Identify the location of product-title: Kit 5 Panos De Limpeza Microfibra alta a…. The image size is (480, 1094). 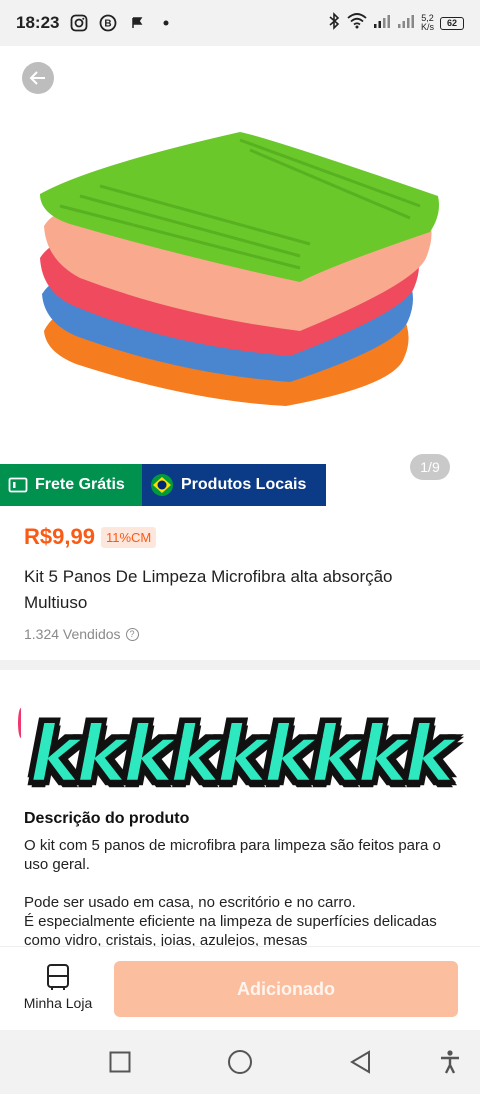
(208, 589).